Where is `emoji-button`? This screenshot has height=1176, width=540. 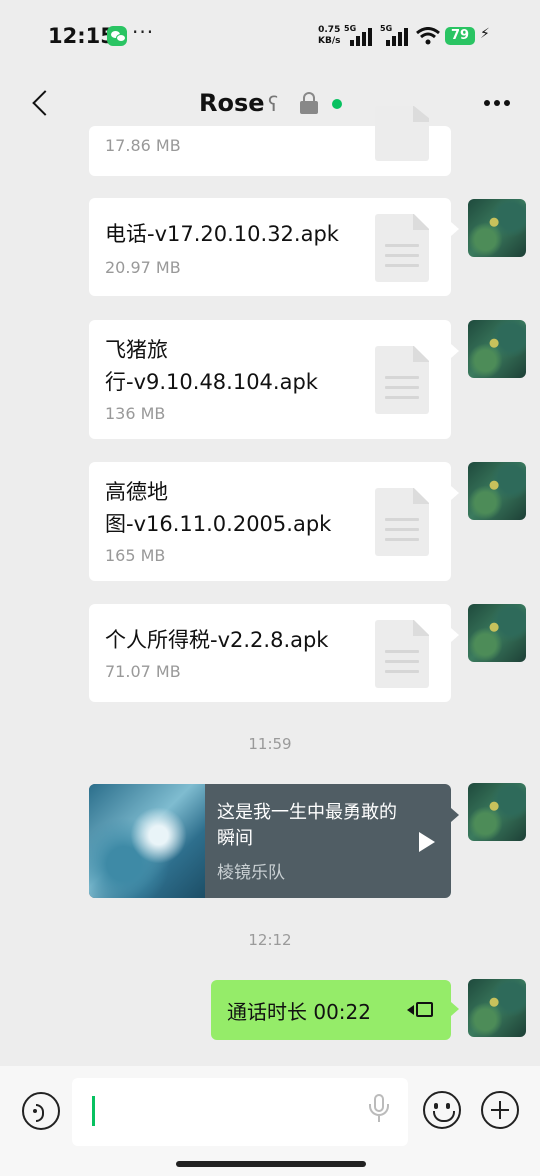
emoji-button is located at coordinates (442, 1110).